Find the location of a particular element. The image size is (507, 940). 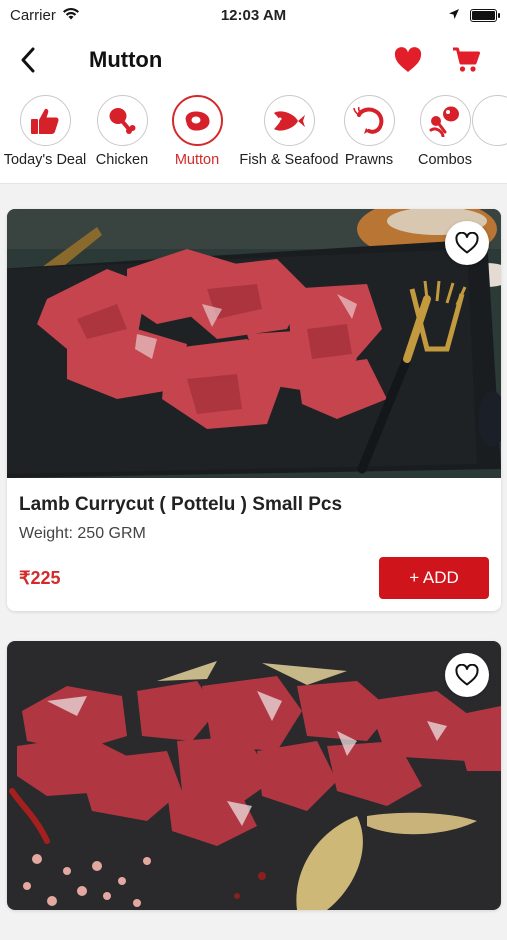

category-combos: Combos is located at coordinates (445, 136).